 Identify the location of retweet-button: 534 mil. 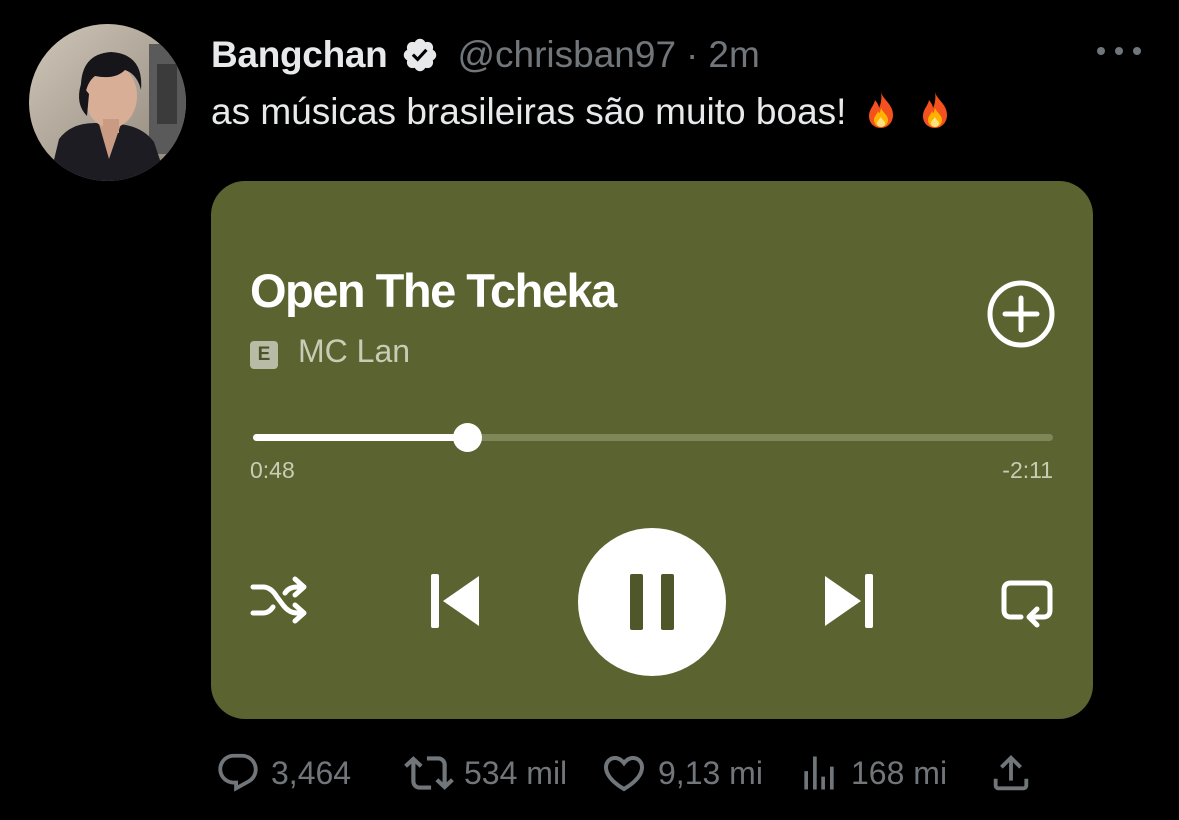
(485, 773).